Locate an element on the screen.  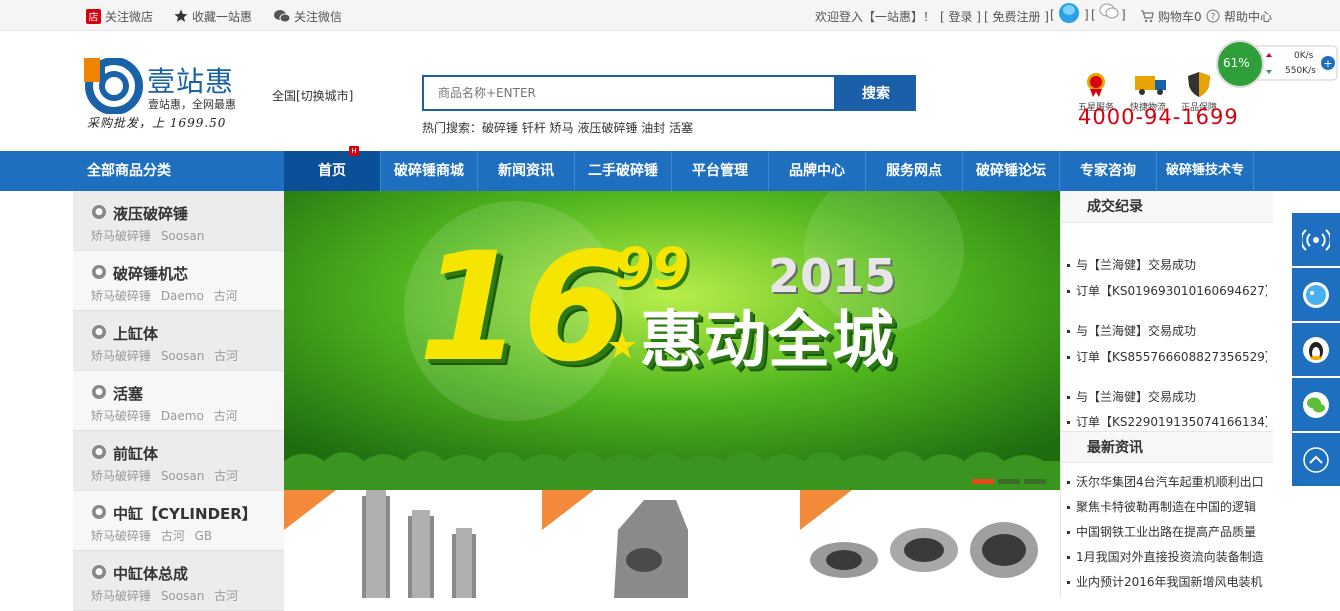
bracket-open-2: [ is located at coordinates (1093, 15).